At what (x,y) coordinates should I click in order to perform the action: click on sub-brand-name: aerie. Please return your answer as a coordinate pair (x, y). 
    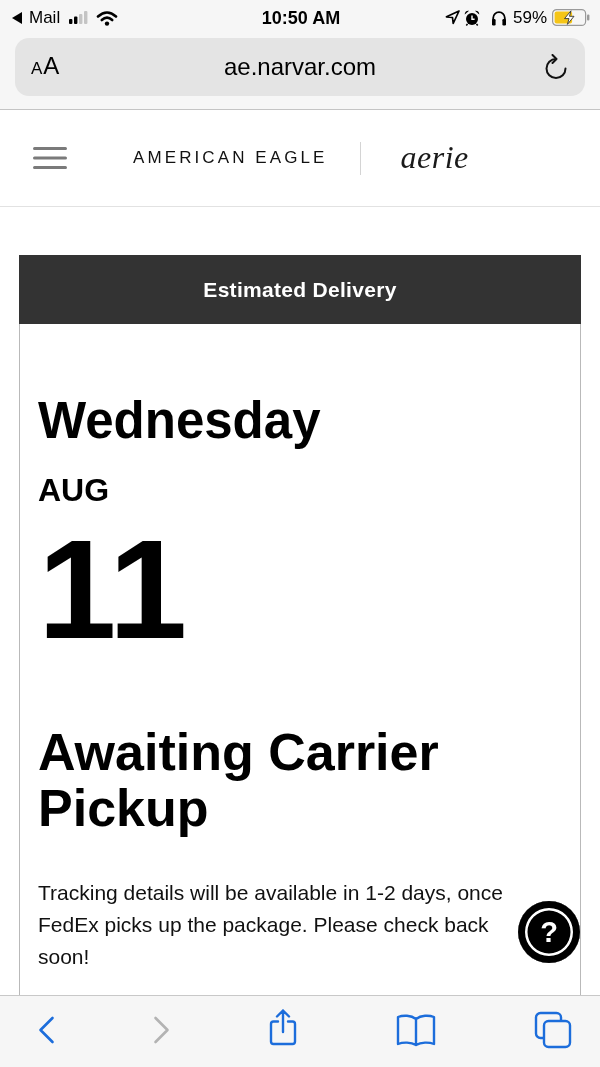
    Looking at the image, I should click on (434, 157).